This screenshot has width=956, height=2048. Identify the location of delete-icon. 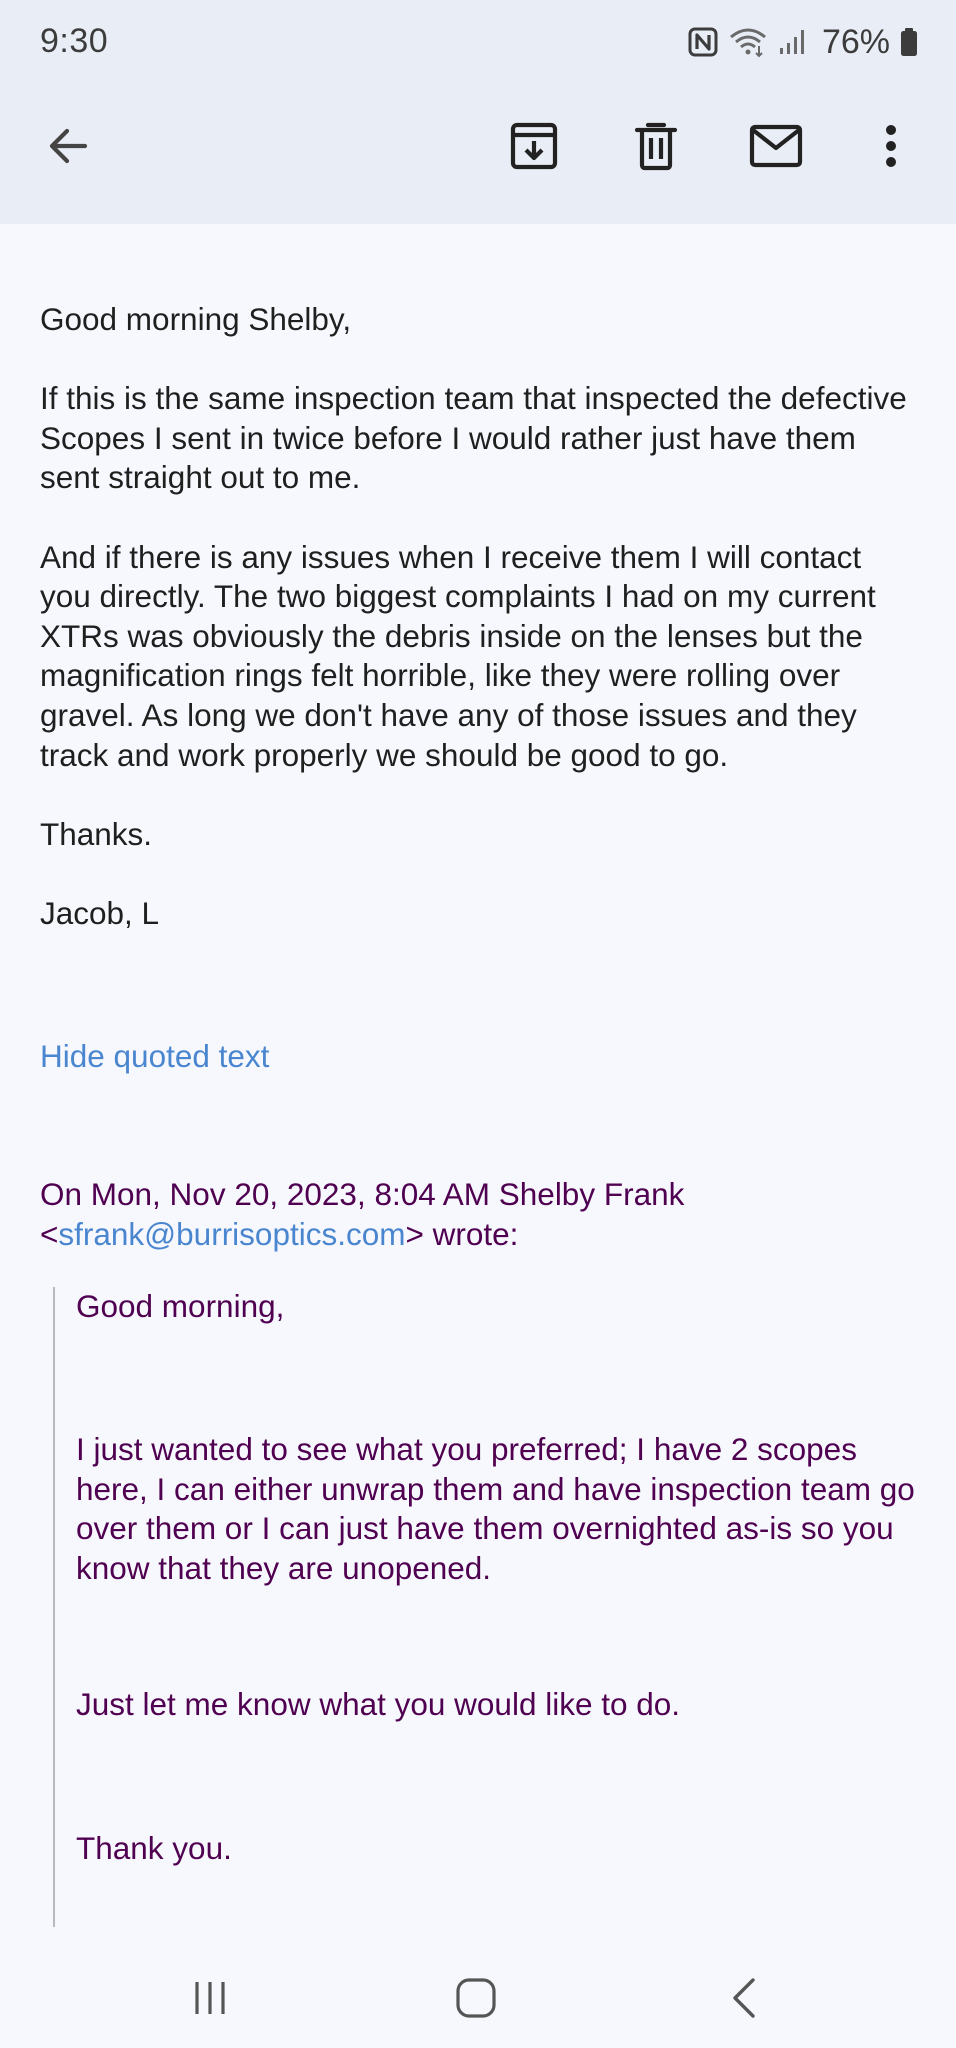
(656, 146).